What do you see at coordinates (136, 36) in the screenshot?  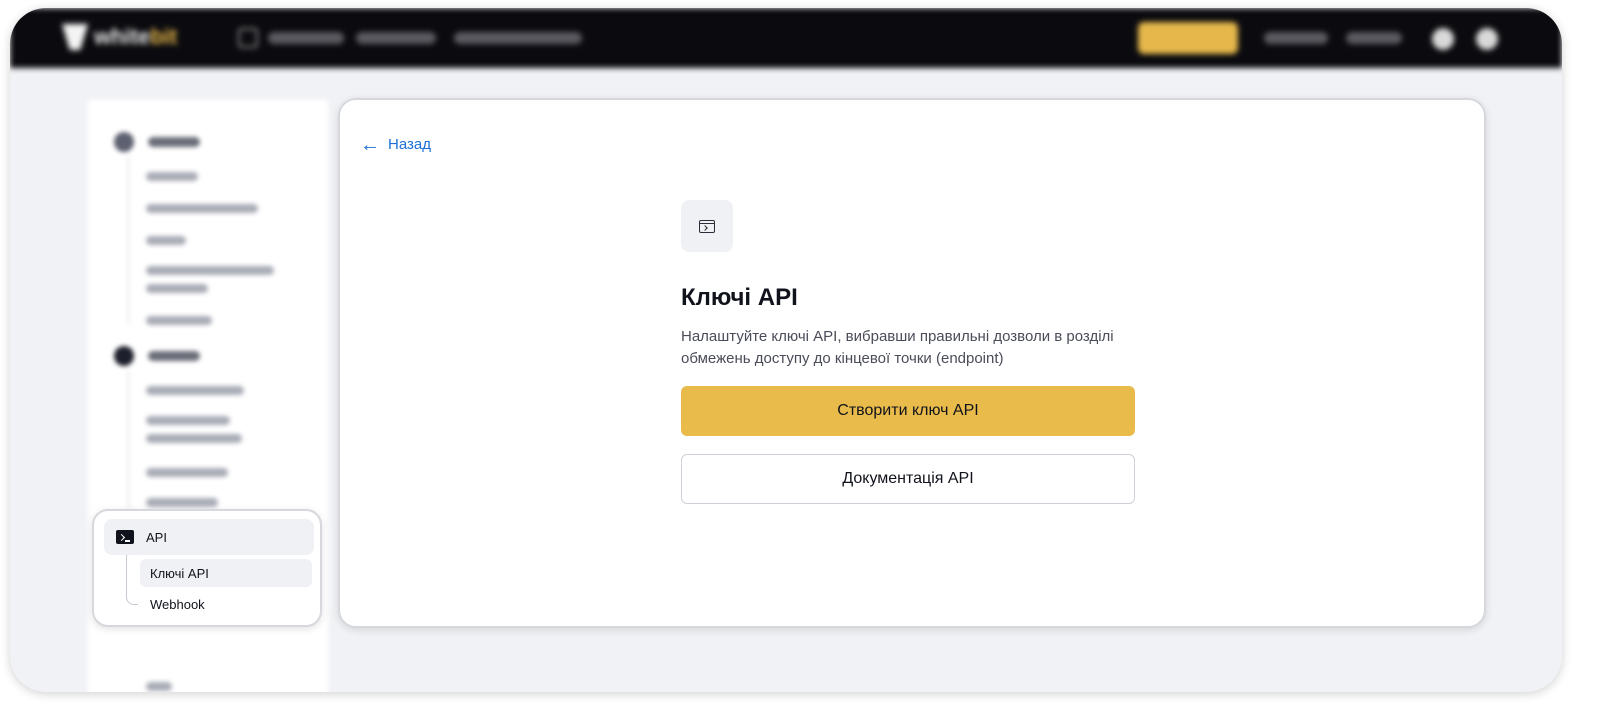 I see `logo-text: whitebit` at bounding box center [136, 36].